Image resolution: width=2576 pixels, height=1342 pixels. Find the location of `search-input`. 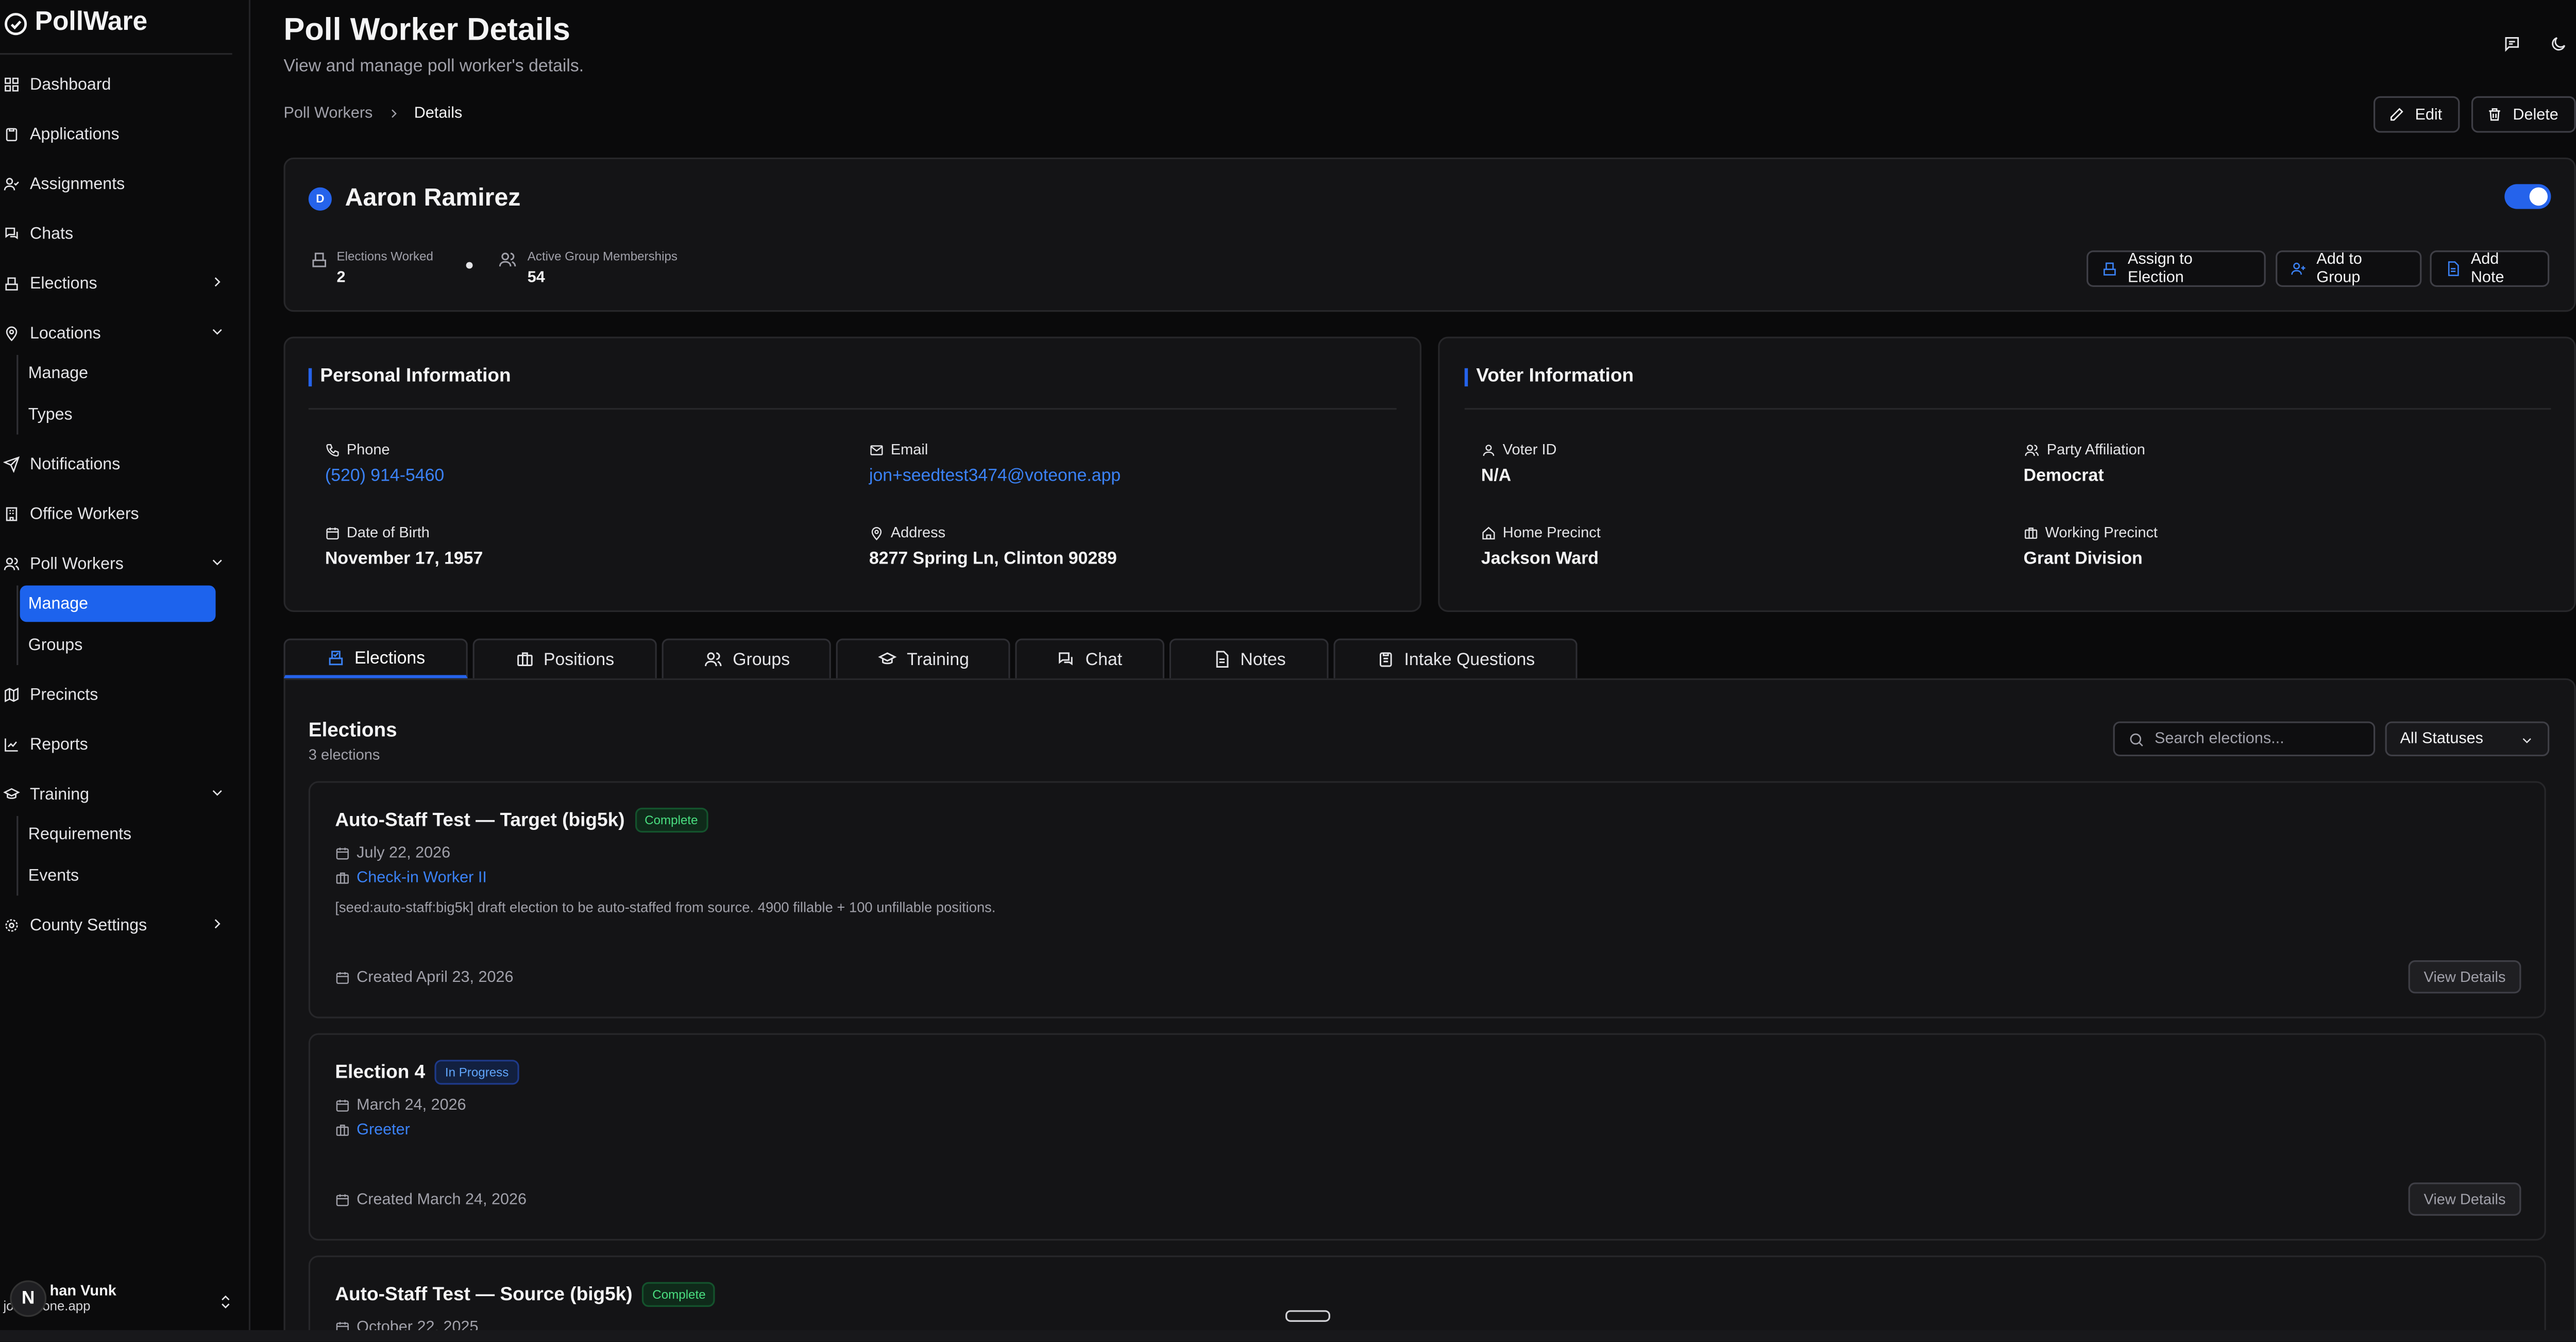

search-input is located at coordinates (2254, 738).